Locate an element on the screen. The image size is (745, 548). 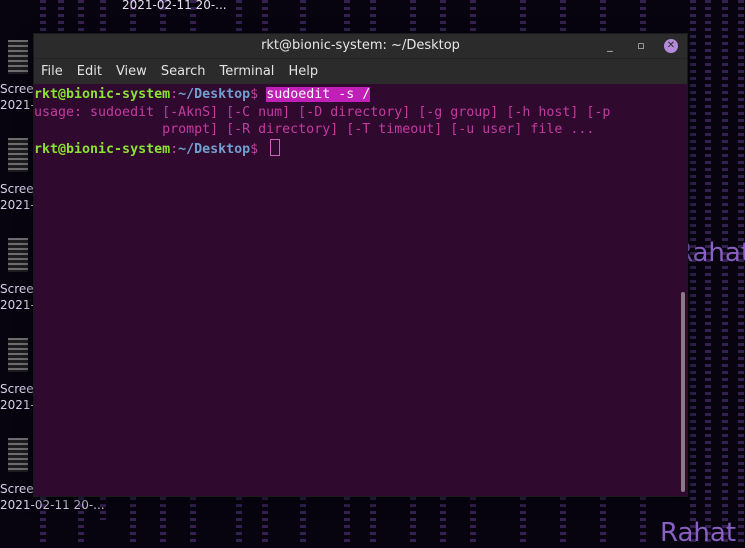
menu-help: Help is located at coordinates (303, 72).